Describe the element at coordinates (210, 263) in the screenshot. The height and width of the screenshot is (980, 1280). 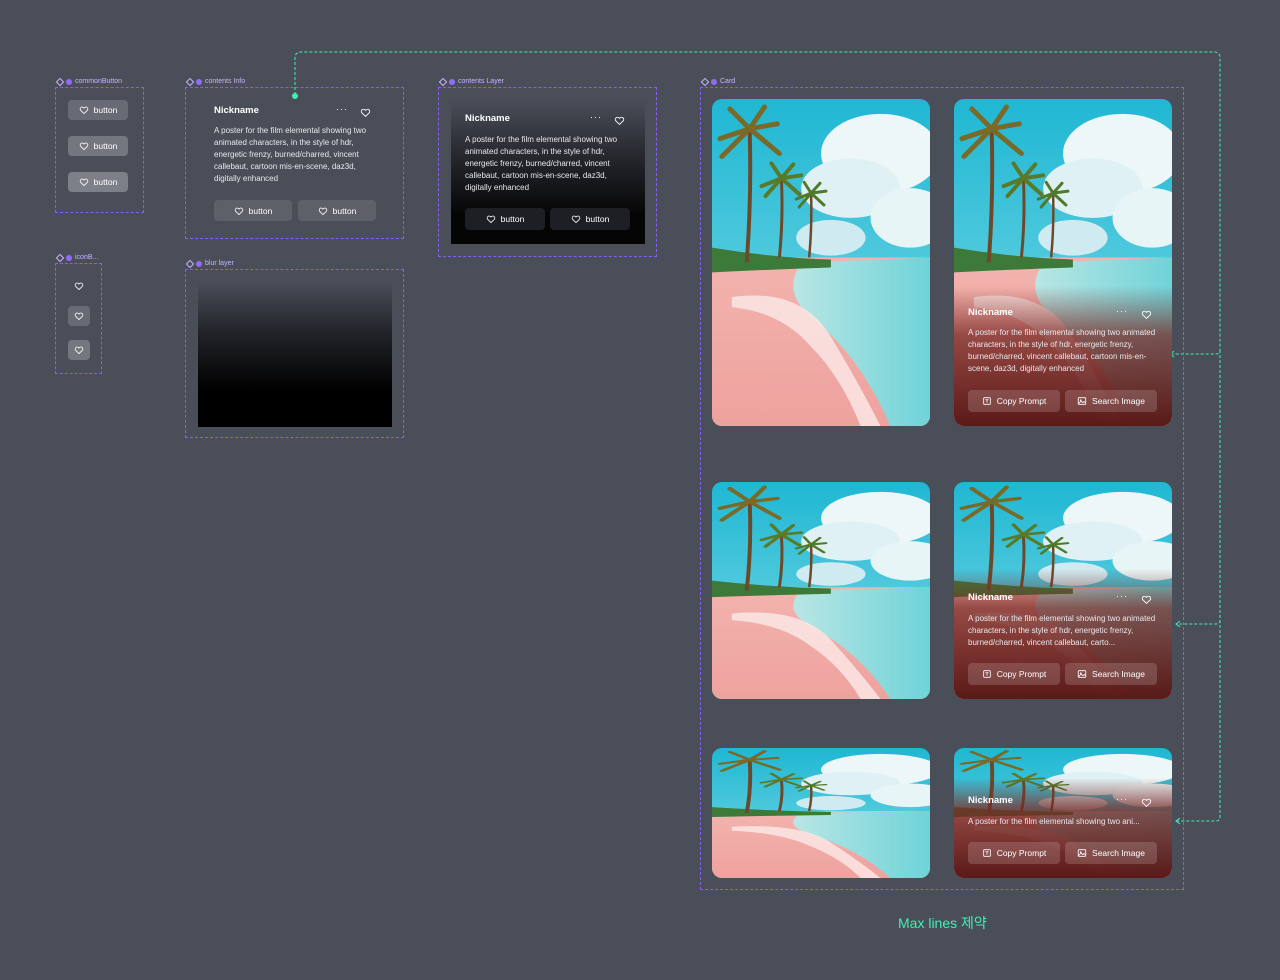
I see `frame-label-blur-layer: blur layer` at that location.